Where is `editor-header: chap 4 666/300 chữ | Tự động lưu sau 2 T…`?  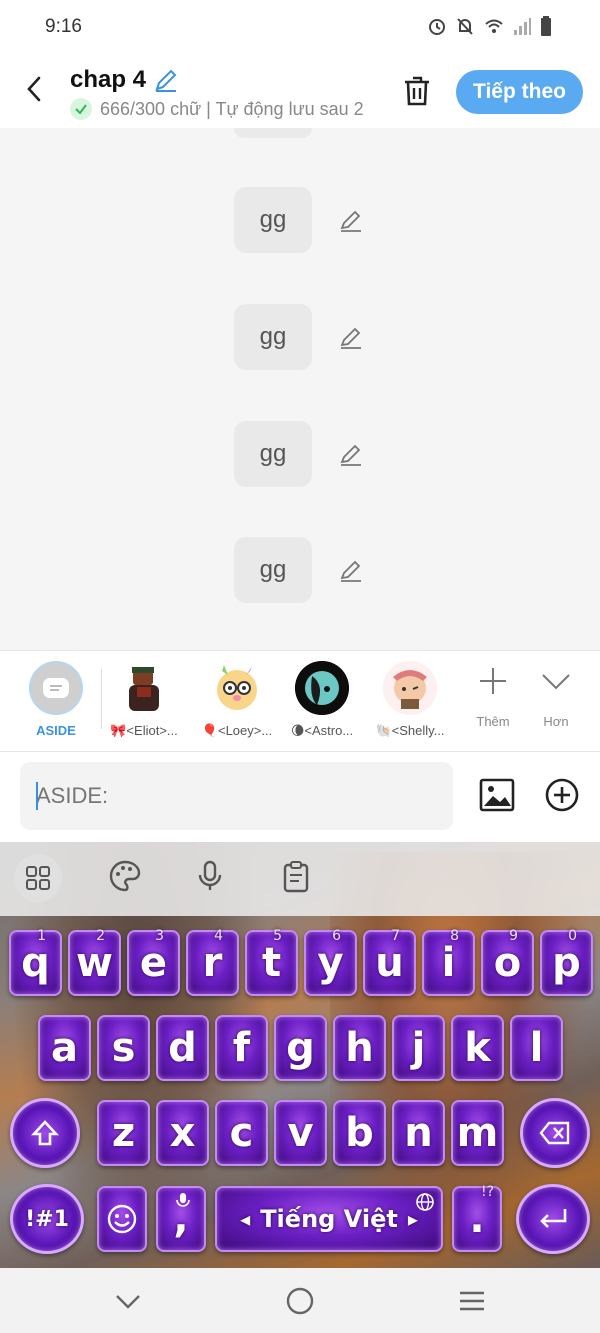 editor-header: chap 4 666/300 chữ | Tự động lưu sau 2 T… is located at coordinates (300, 92).